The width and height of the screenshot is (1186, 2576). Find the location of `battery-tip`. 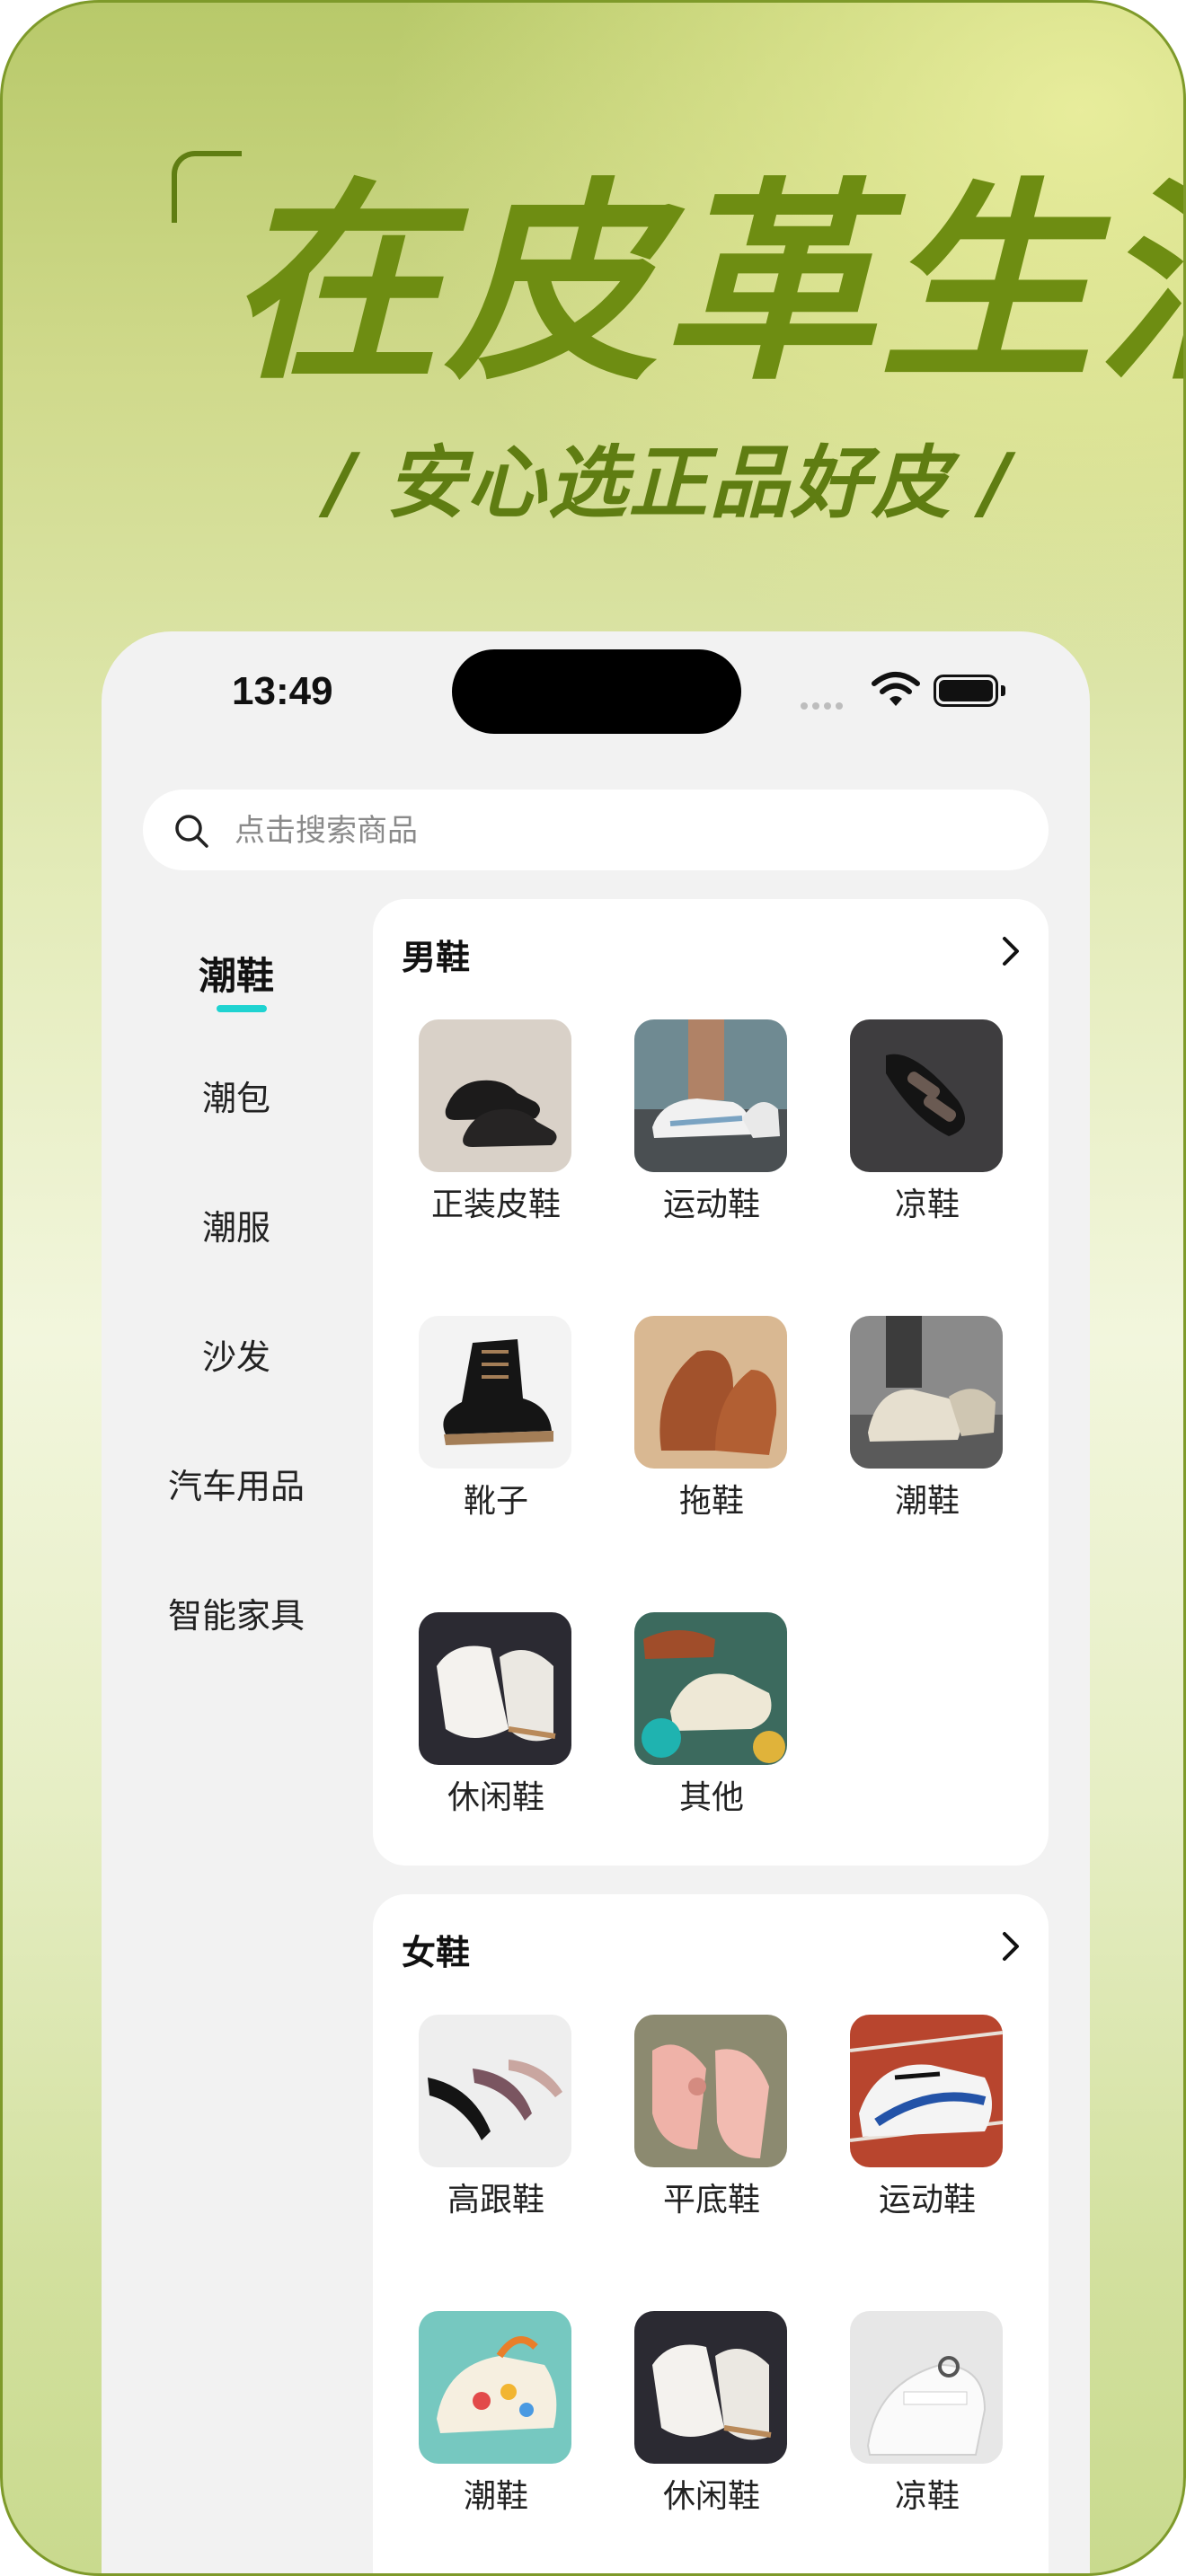

battery-tip is located at coordinates (1003, 690).